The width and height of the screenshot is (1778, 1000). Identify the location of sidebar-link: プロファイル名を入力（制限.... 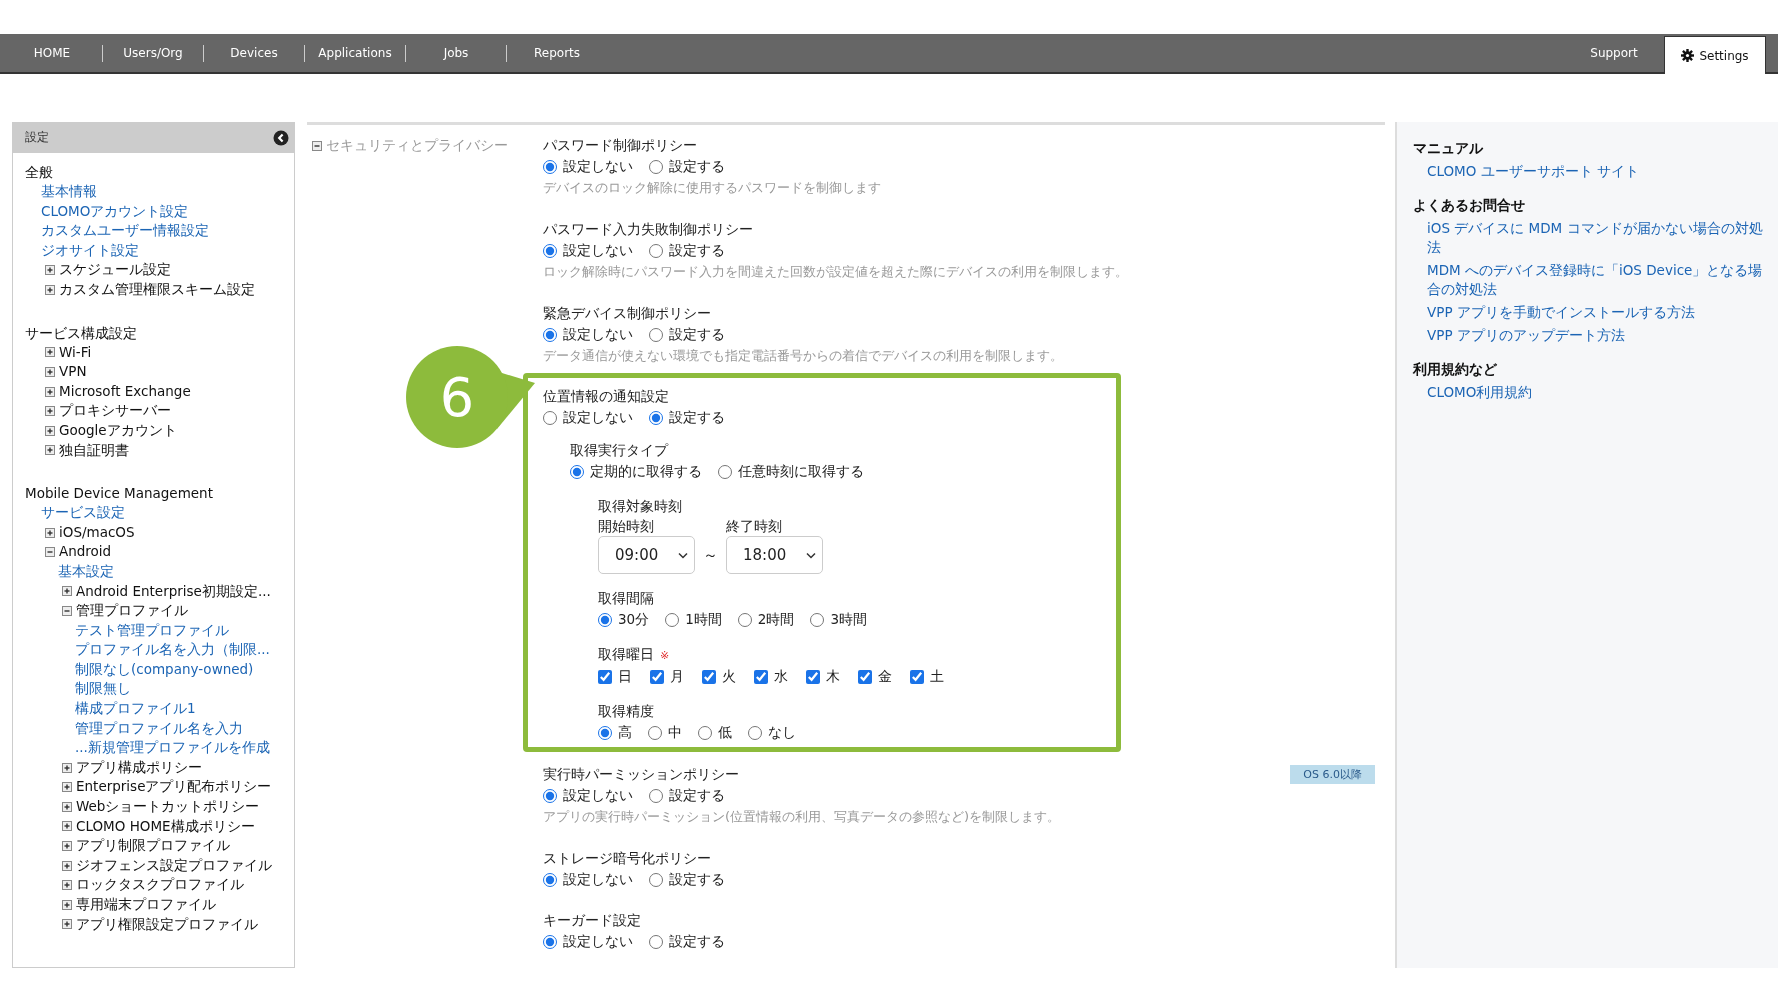
(172, 650).